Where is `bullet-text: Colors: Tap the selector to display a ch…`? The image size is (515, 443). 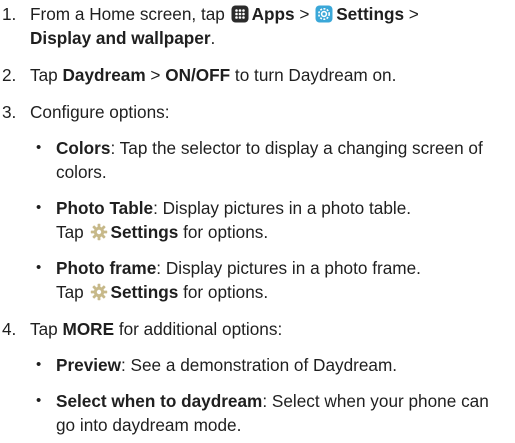
bullet-text: Colors: Tap the selector to display a ch… is located at coordinates (284, 160).